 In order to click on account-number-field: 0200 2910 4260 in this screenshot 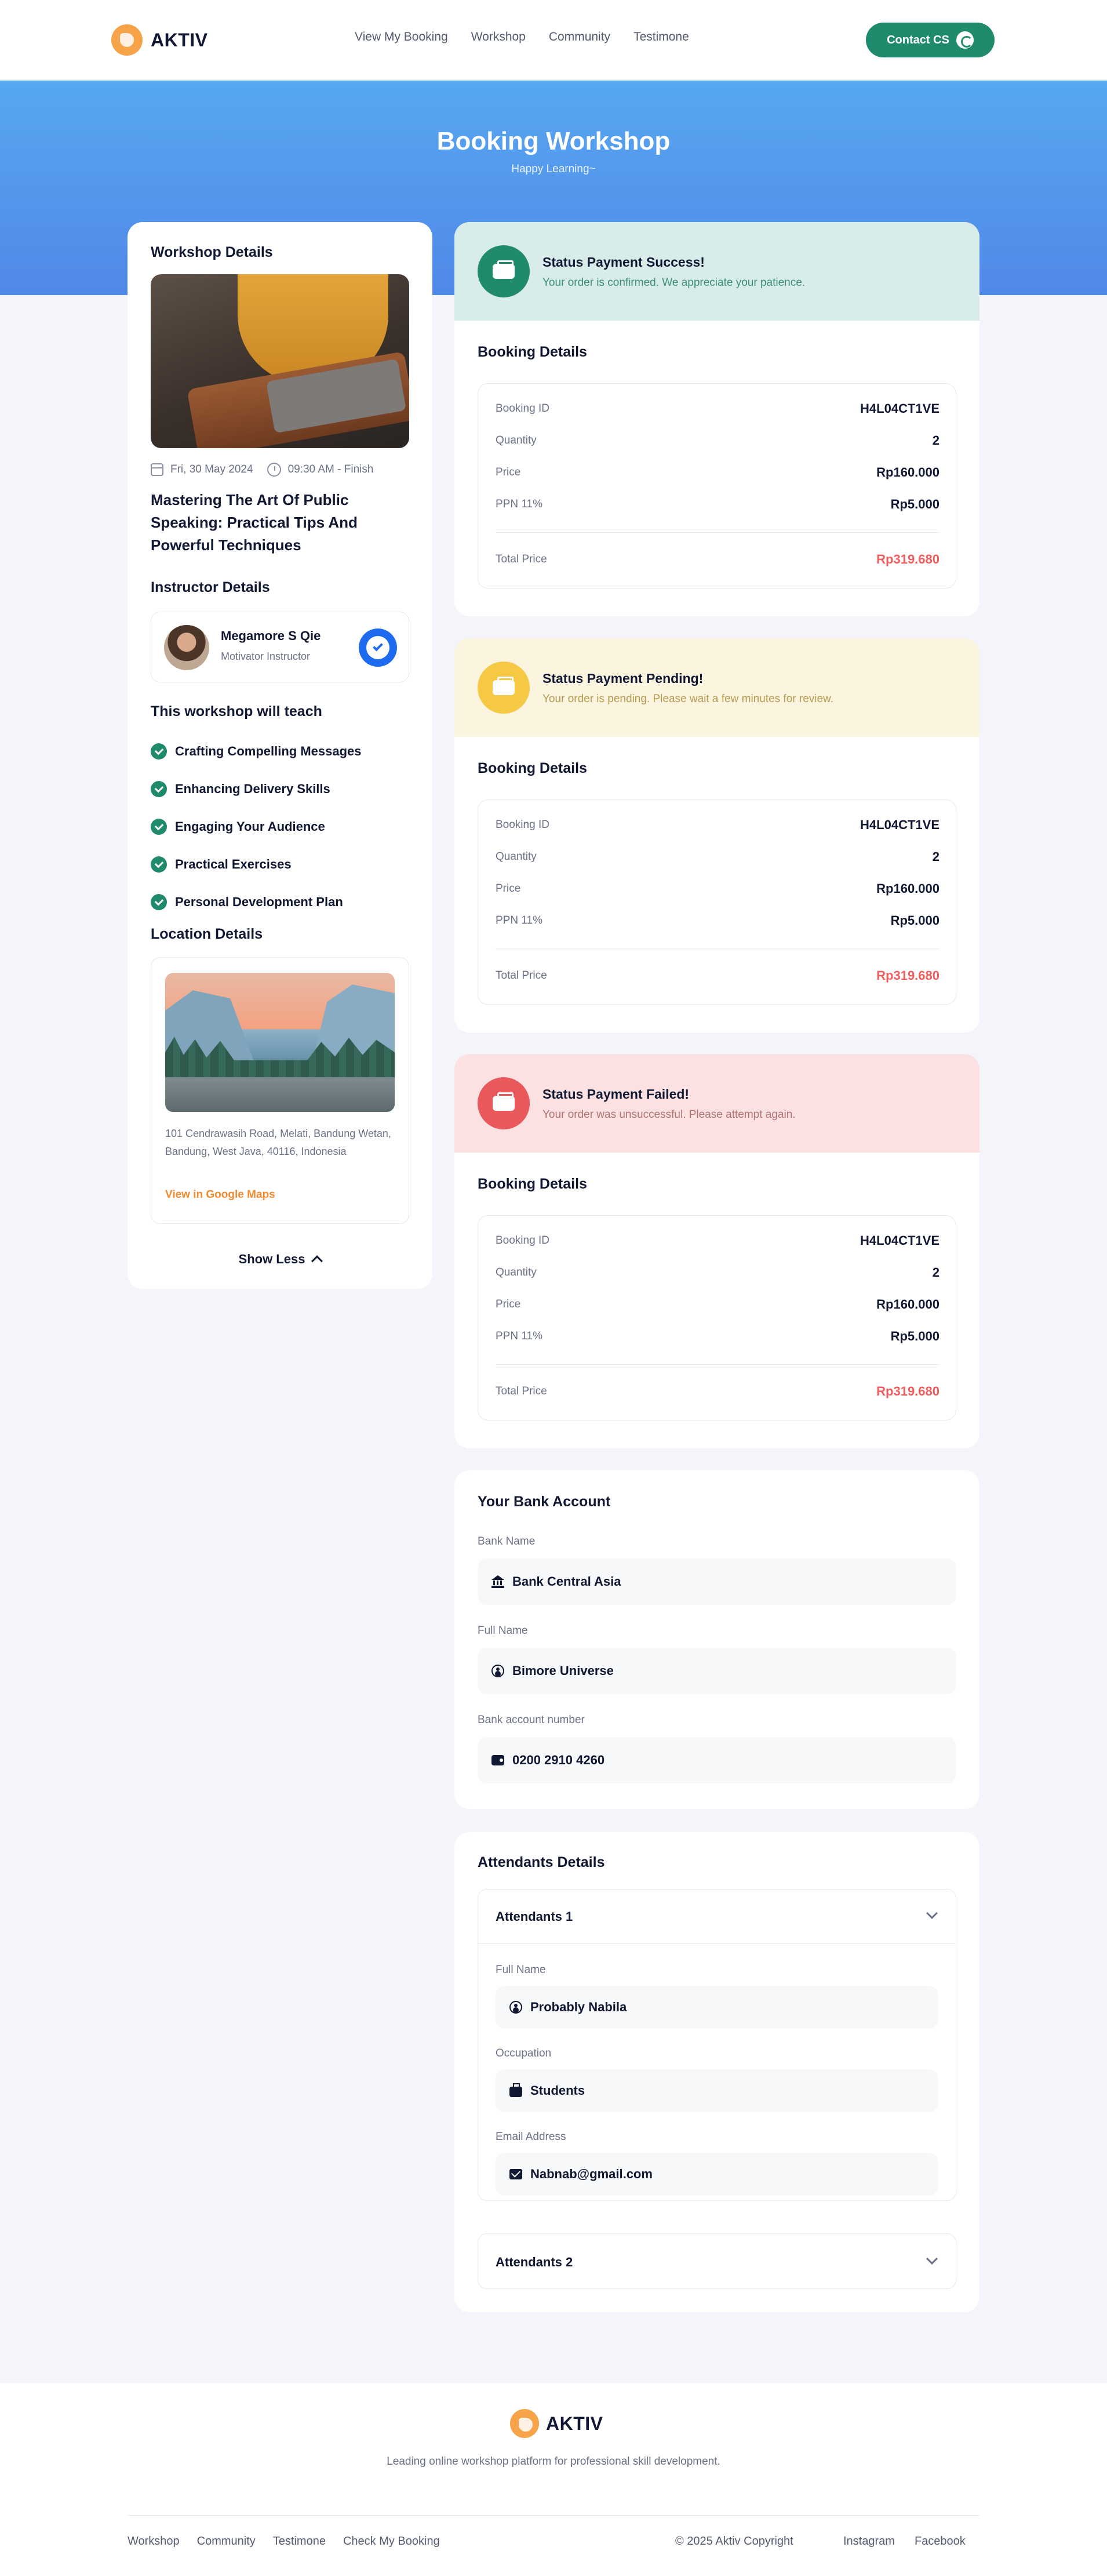, I will do `click(717, 1760)`.